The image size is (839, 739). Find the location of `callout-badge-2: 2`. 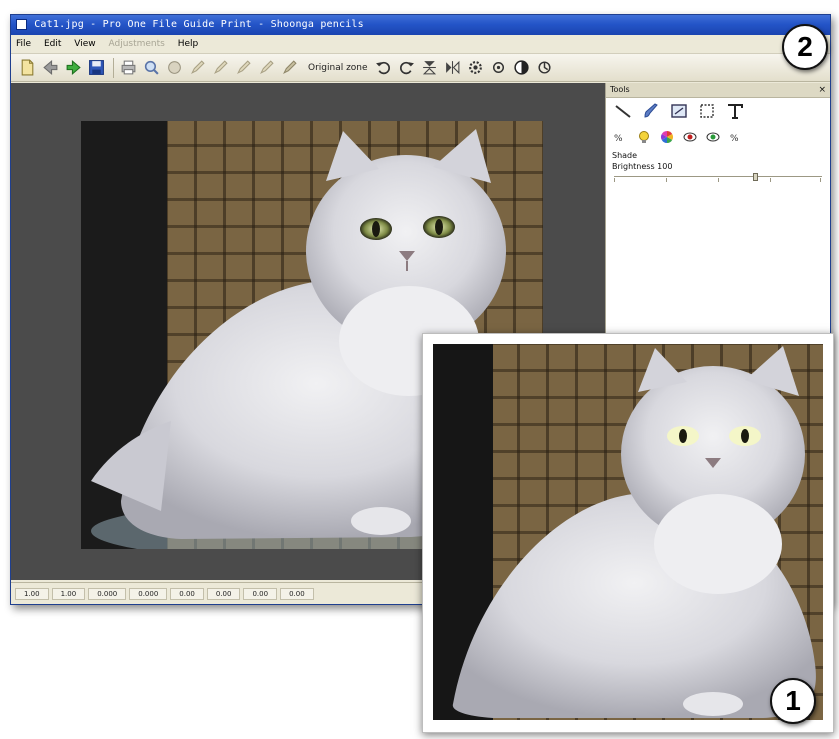

callout-badge-2: 2 is located at coordinates (805, 47).